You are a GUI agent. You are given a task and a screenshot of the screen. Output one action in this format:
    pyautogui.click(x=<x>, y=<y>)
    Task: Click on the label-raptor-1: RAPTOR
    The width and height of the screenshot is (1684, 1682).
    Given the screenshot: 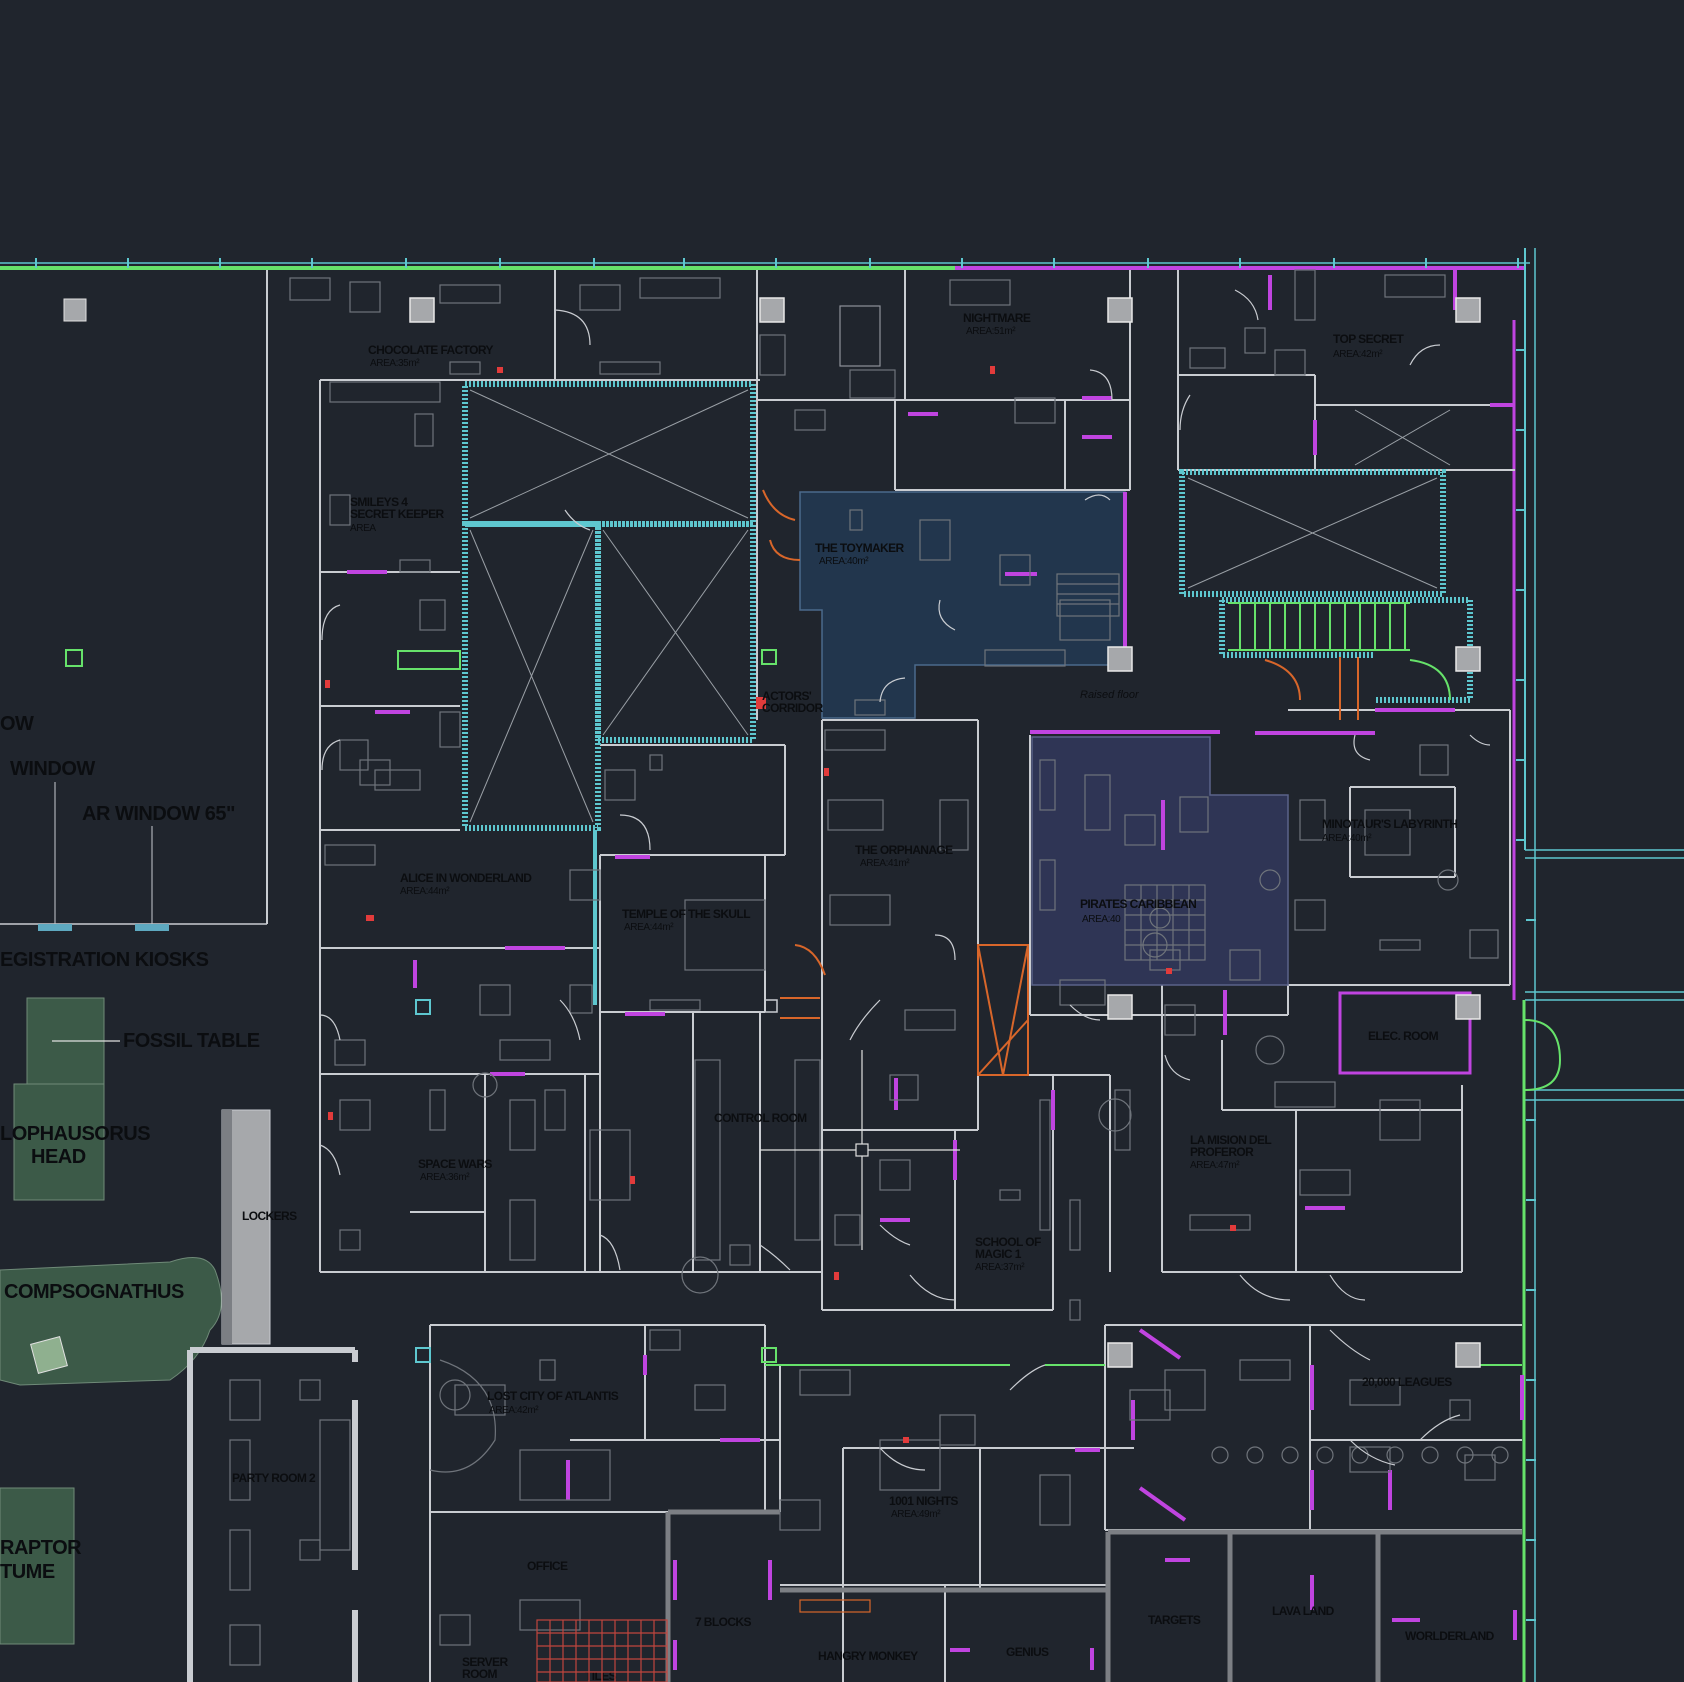 What is the action you would take?
    pyautogui.click(x=41, y=1548)
    